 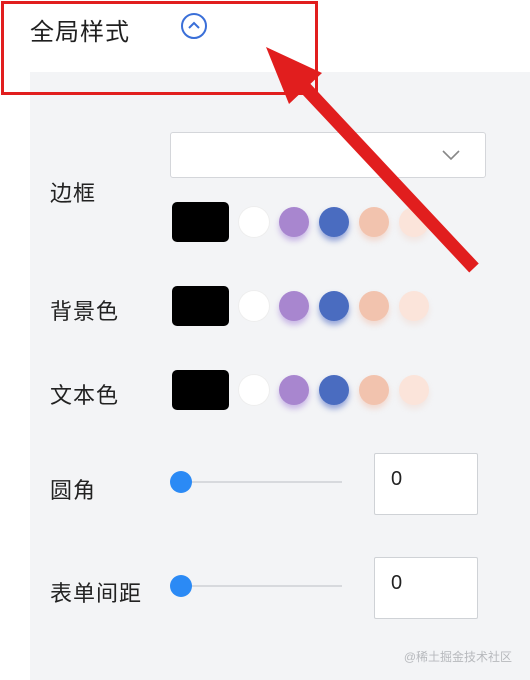 I want to click on spacing-slider-handle, so click(x=181, y=586).